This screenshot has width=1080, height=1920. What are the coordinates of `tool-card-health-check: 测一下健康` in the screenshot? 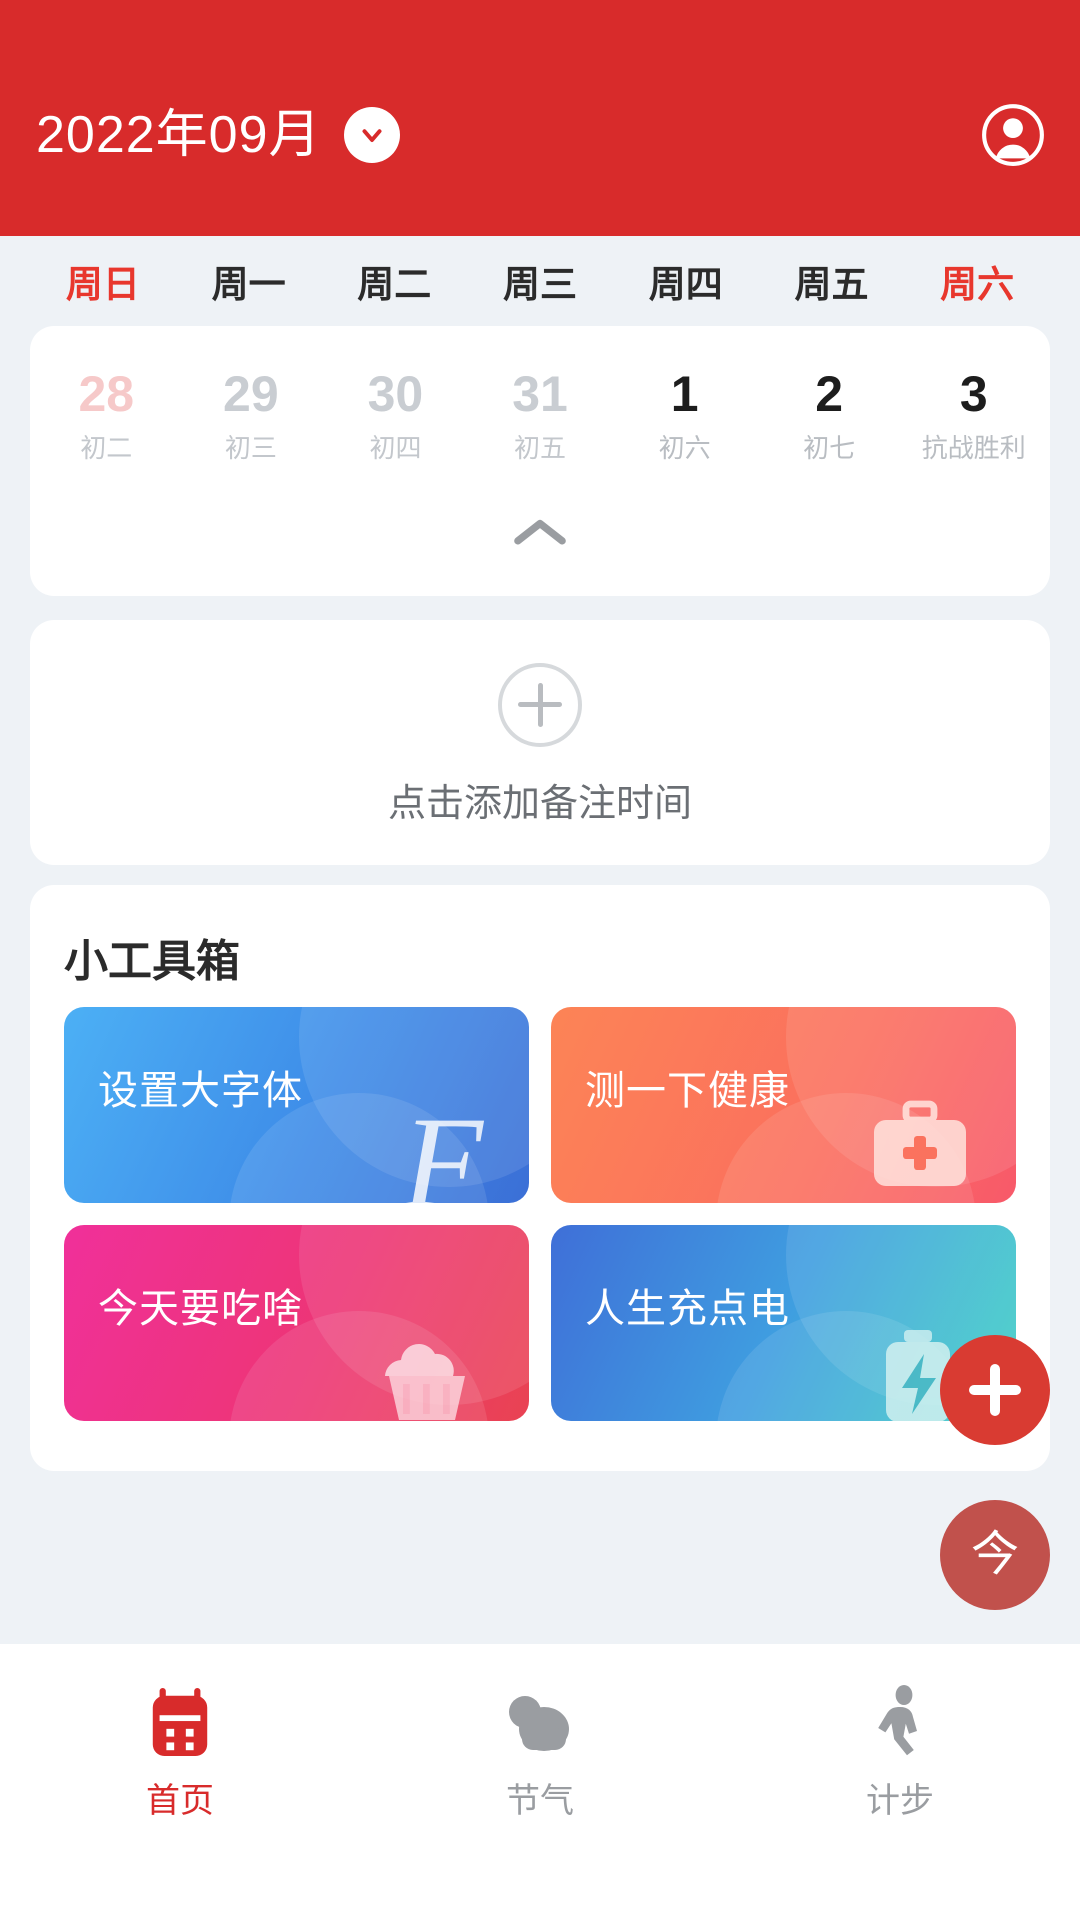 It's located at (783, 1105).